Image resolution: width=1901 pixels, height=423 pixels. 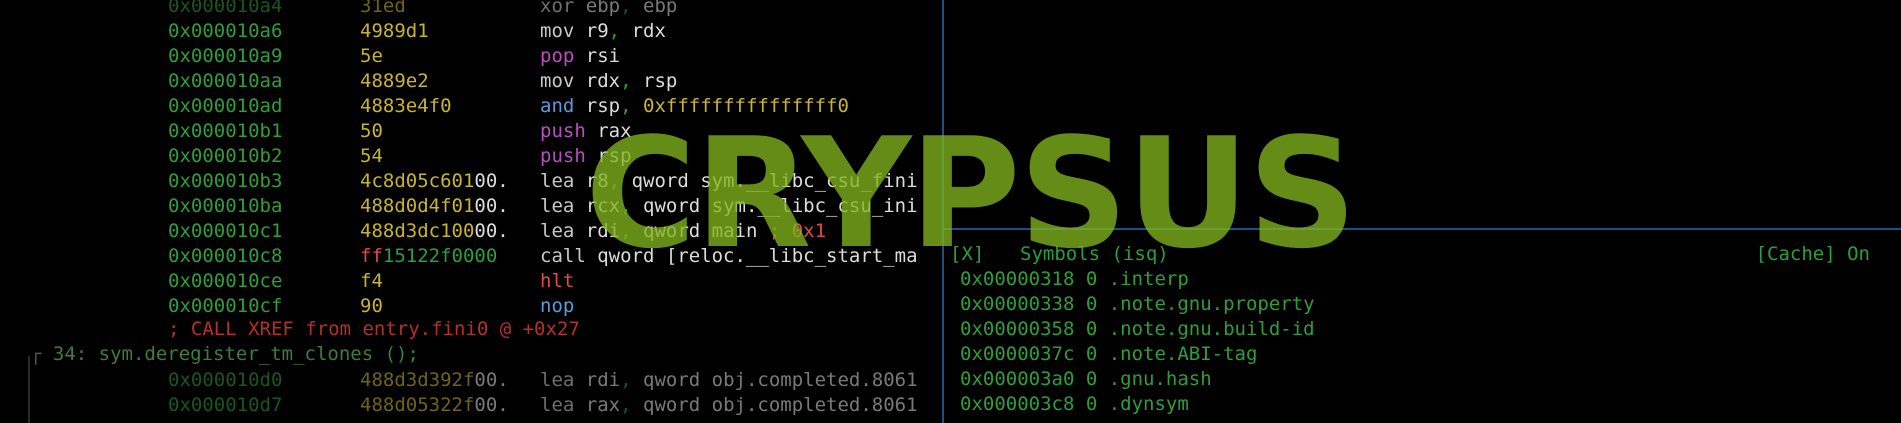 I want to click on instruction-bytes: 4c8d05c60100., so click(x=434, y=181).